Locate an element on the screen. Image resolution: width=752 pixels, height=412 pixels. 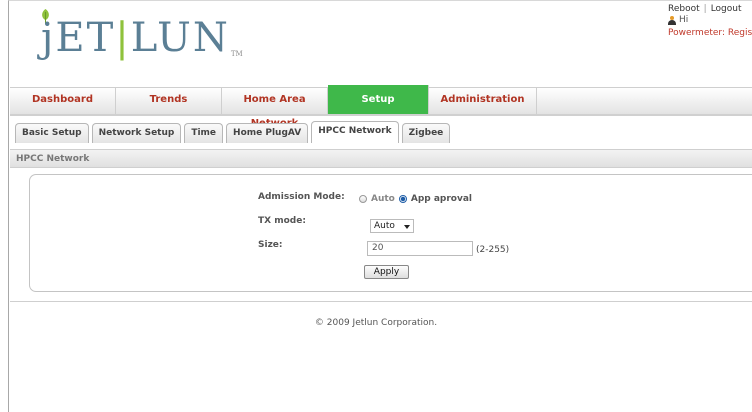
reboot-link: Reboot is located at coordinates (684, 9).